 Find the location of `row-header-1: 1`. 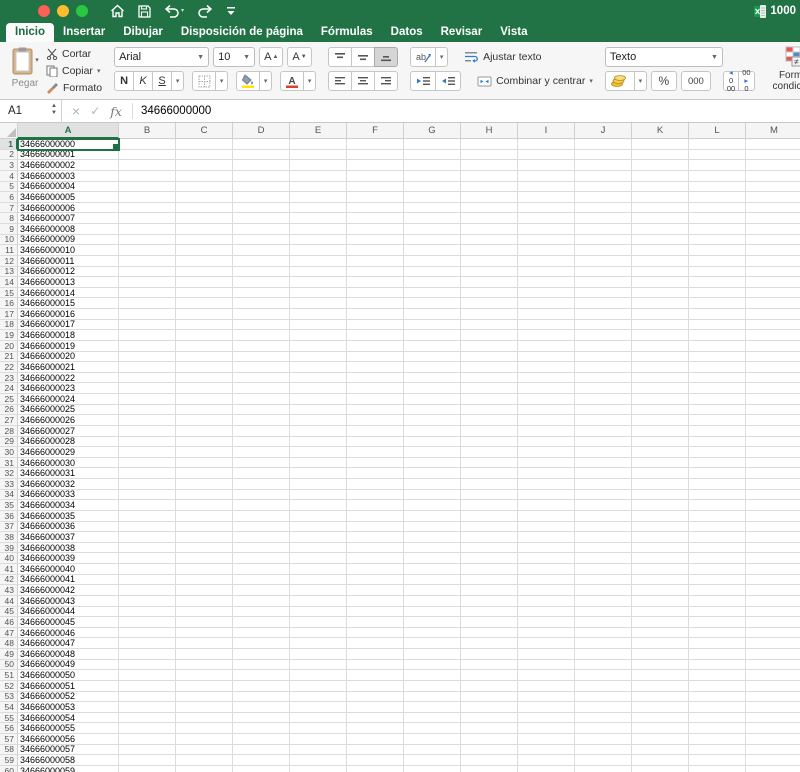

row-header-1: 1 is located at coordinates (9, 144).